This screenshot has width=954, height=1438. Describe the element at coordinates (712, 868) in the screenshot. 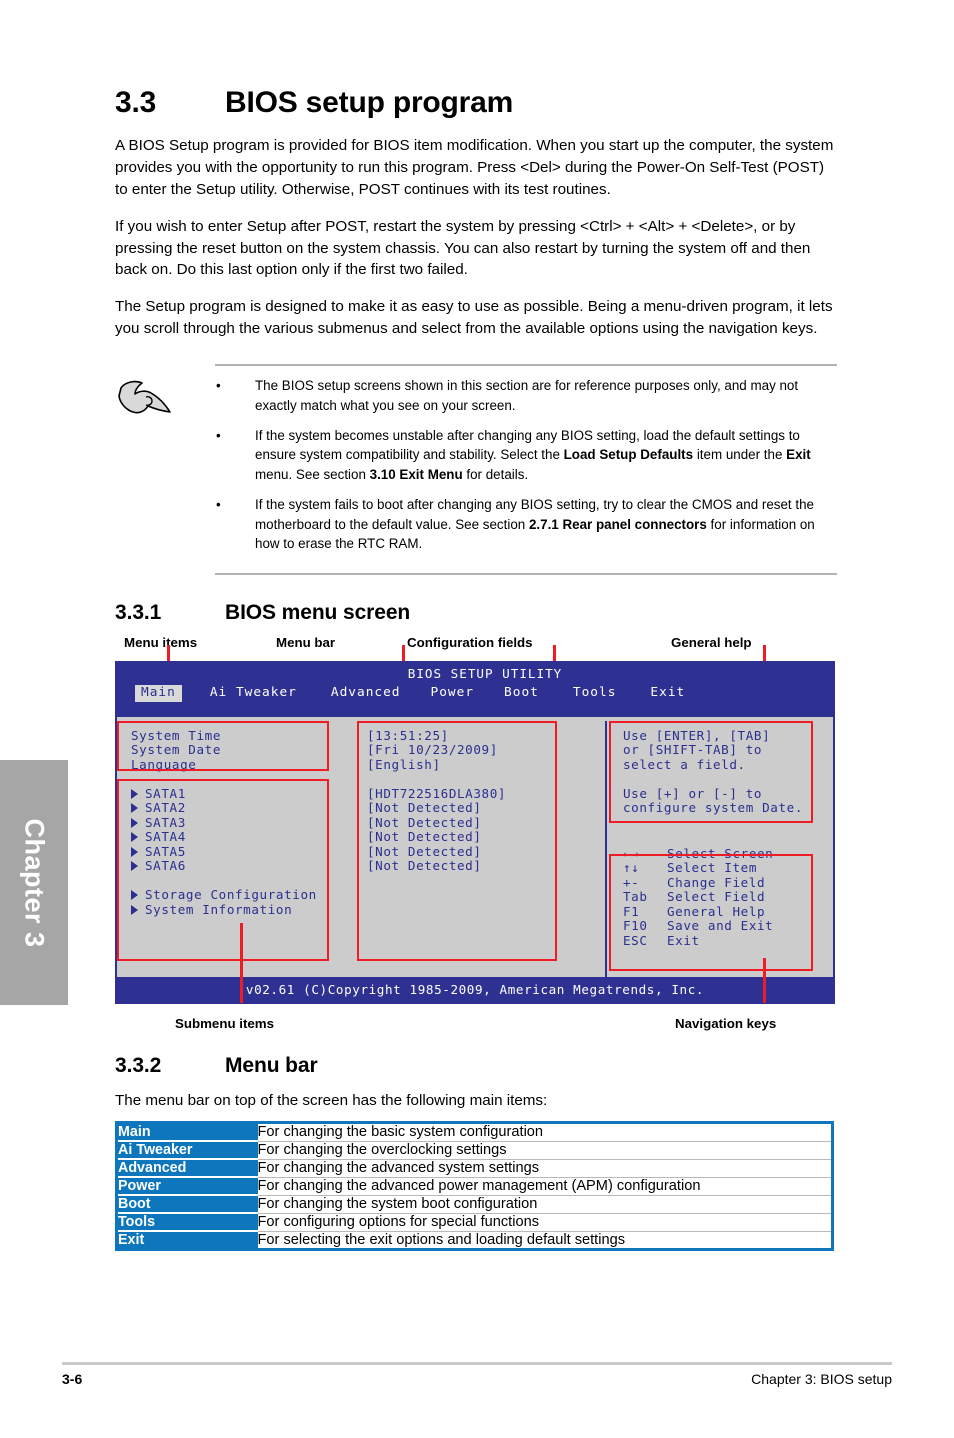

I see `bios-nav-action: Select Item` at that location.